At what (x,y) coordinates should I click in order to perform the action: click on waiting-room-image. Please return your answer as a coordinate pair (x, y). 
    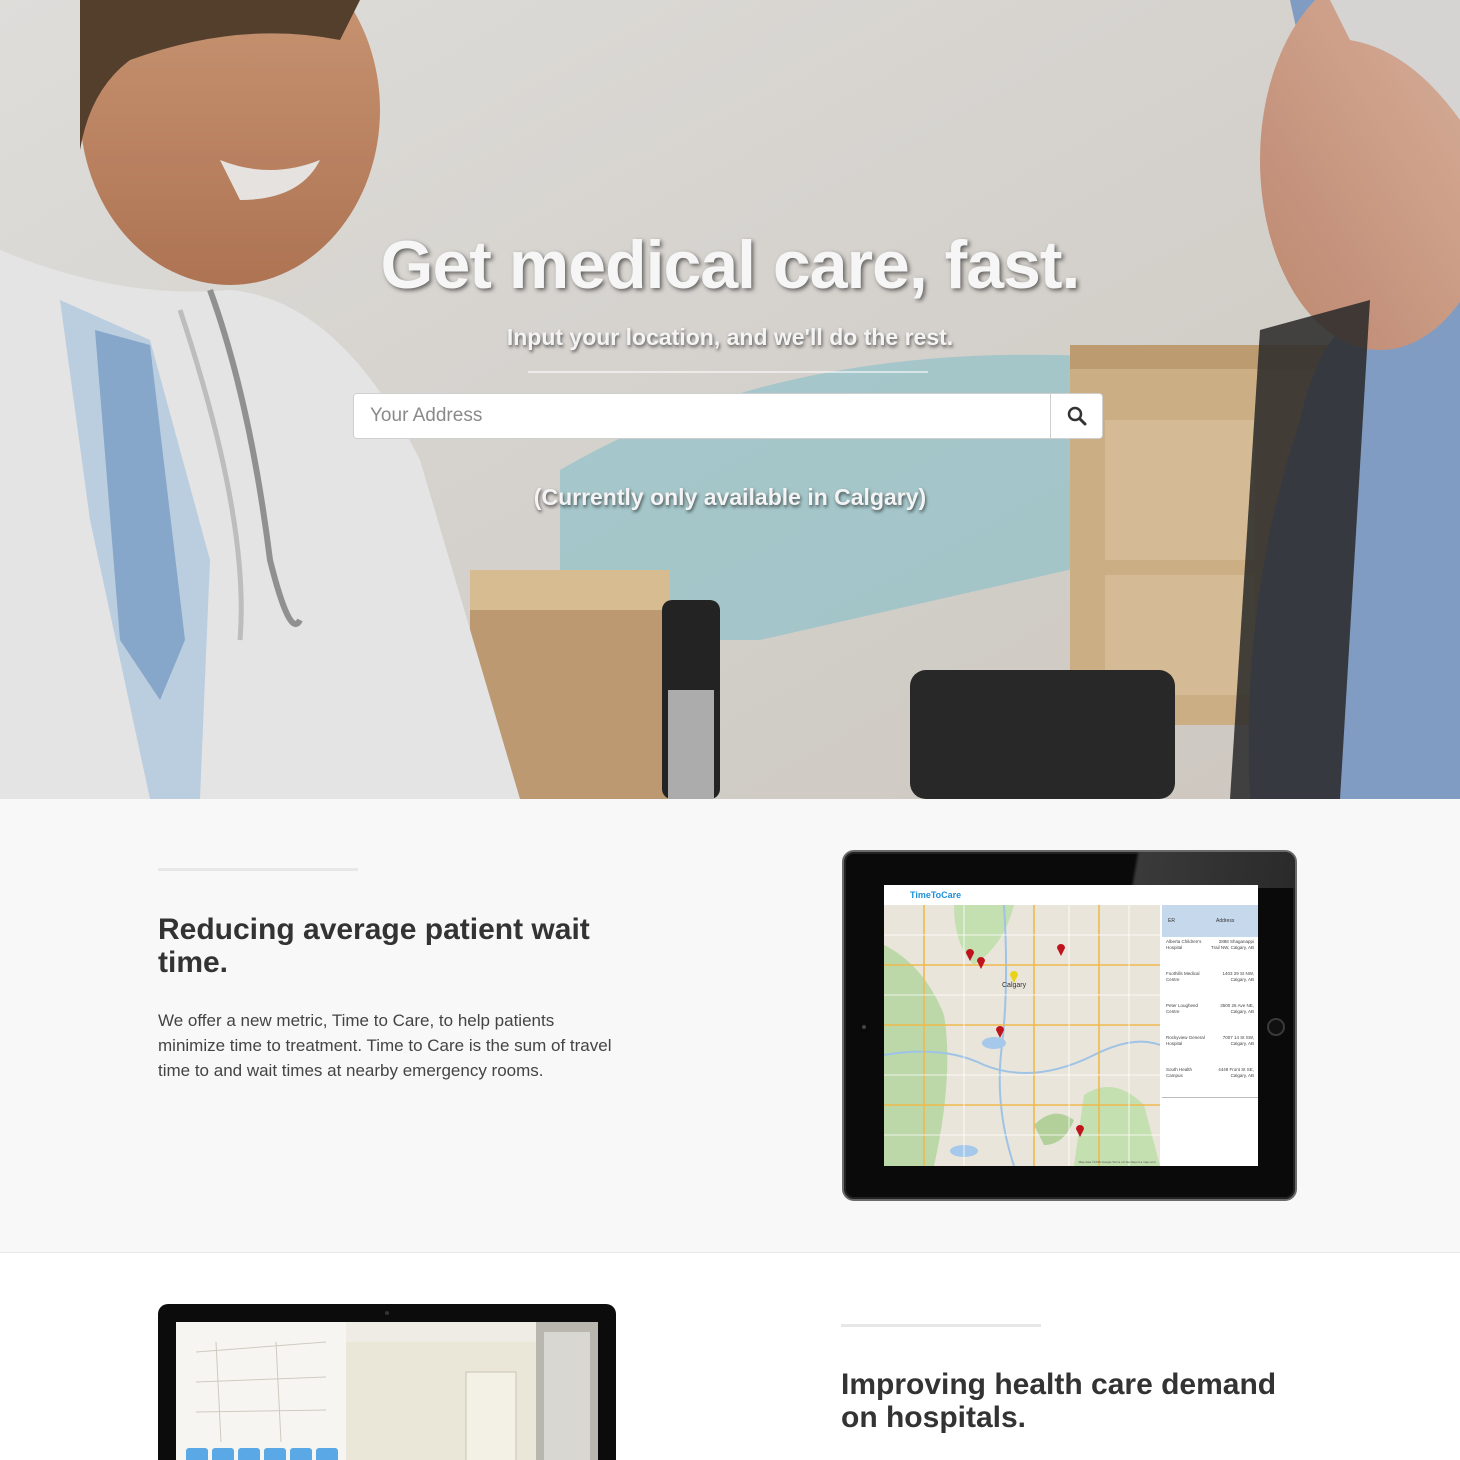
    Looking at the image, I should click on (387, 1391).